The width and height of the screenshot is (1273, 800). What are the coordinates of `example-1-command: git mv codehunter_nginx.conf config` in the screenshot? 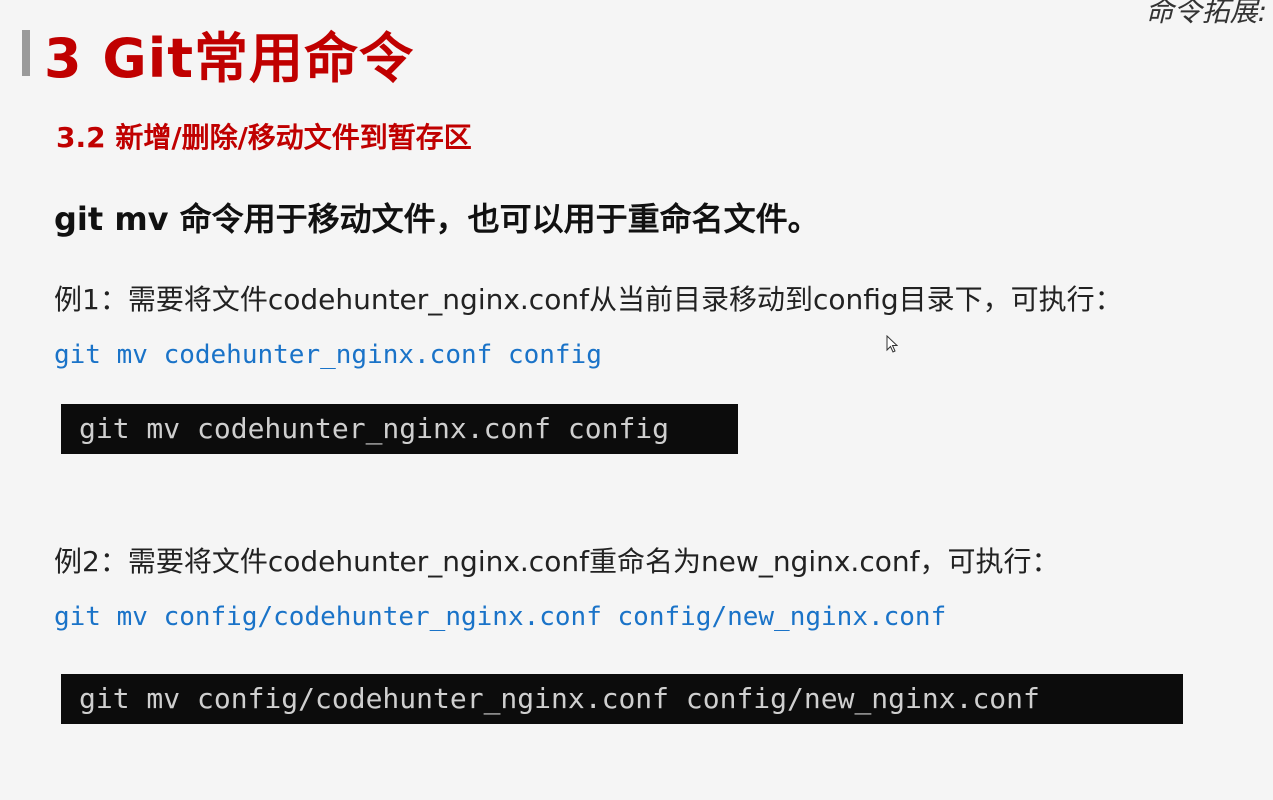 It's located at (328, 355).